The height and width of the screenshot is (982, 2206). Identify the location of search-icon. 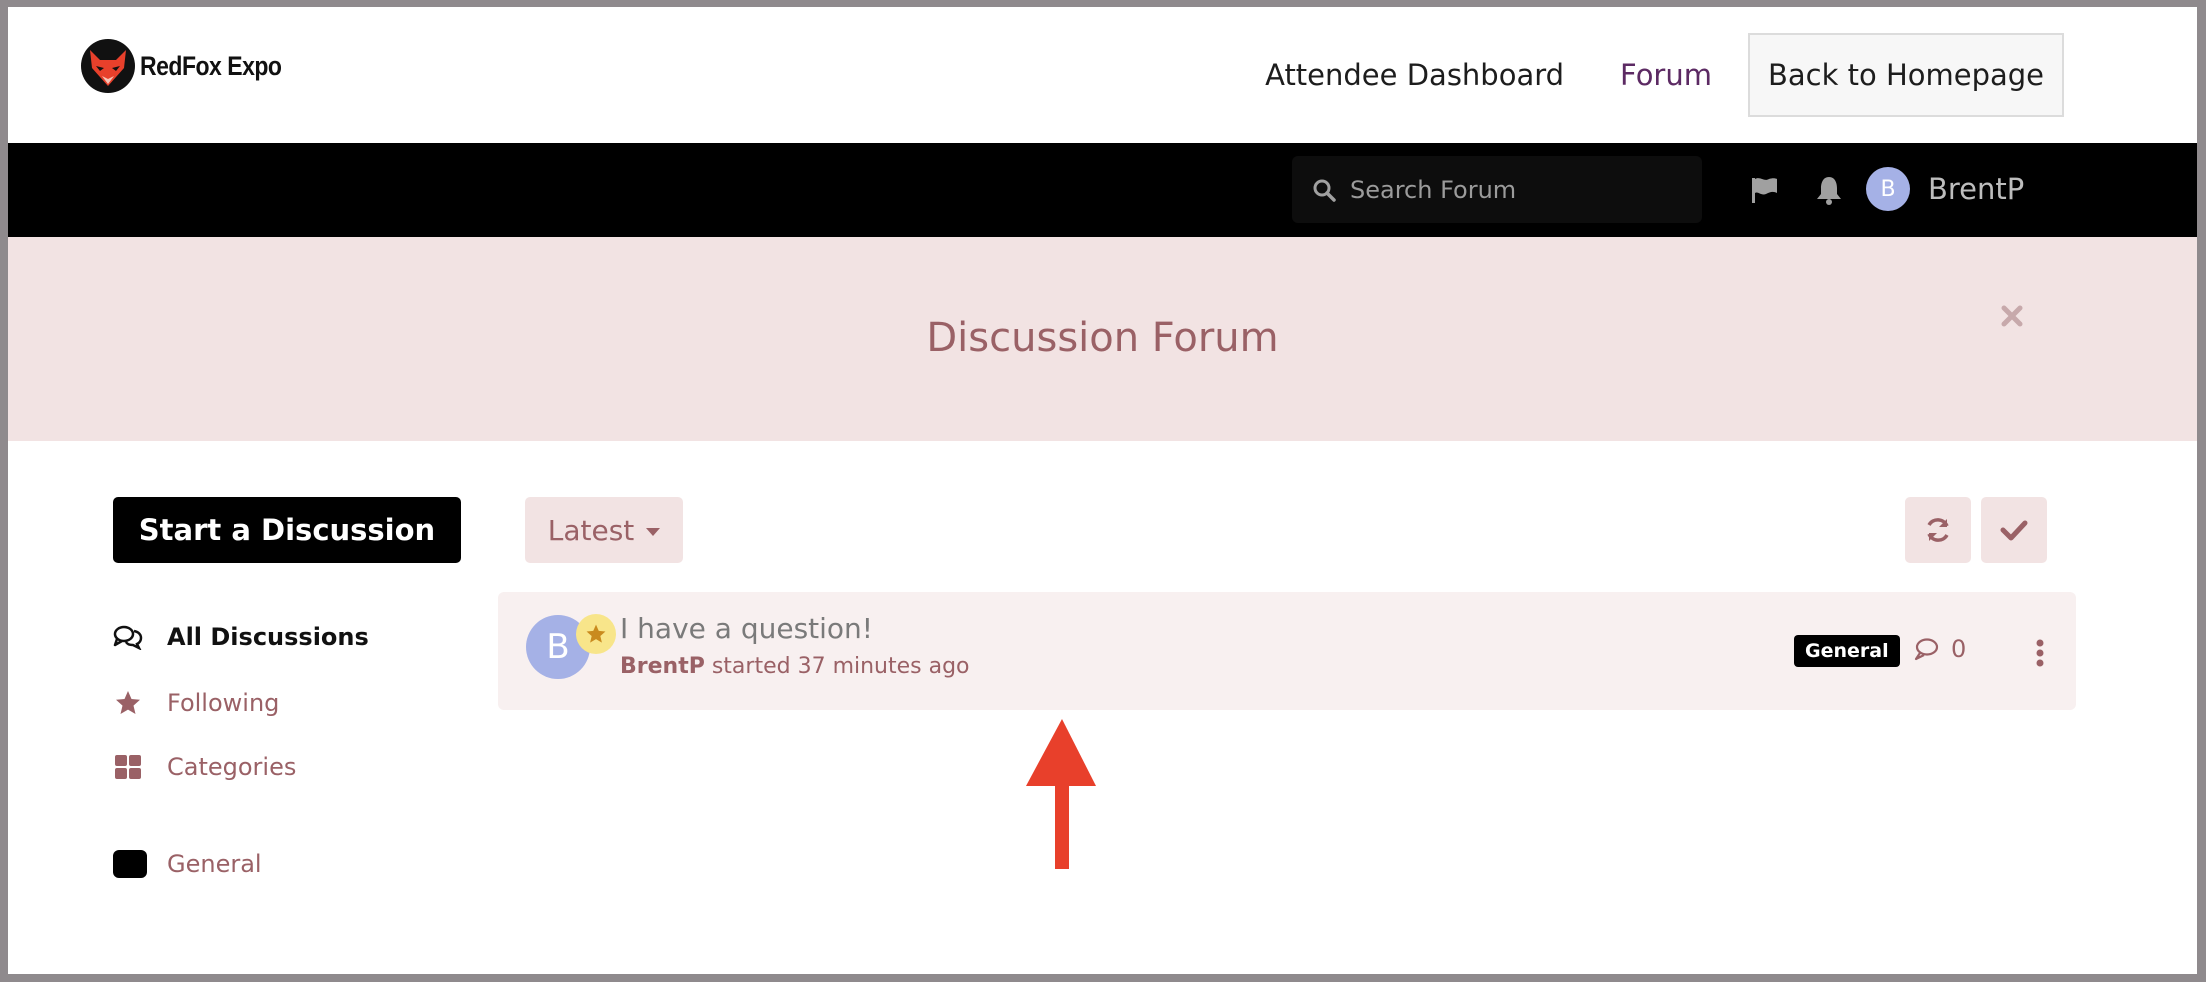
(1324, 190).